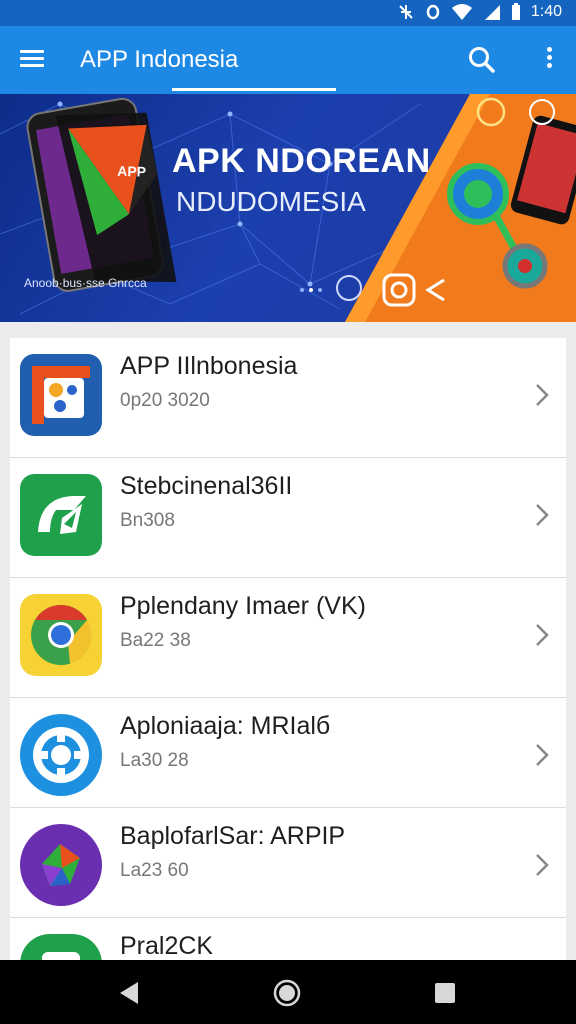 Image resolution: width=576 pixels, height=1024 pixels. What do you see at coordinates (101, 194) in the screenshot?
I see `phone-illustration: APP` at bounding box center [101, 194].